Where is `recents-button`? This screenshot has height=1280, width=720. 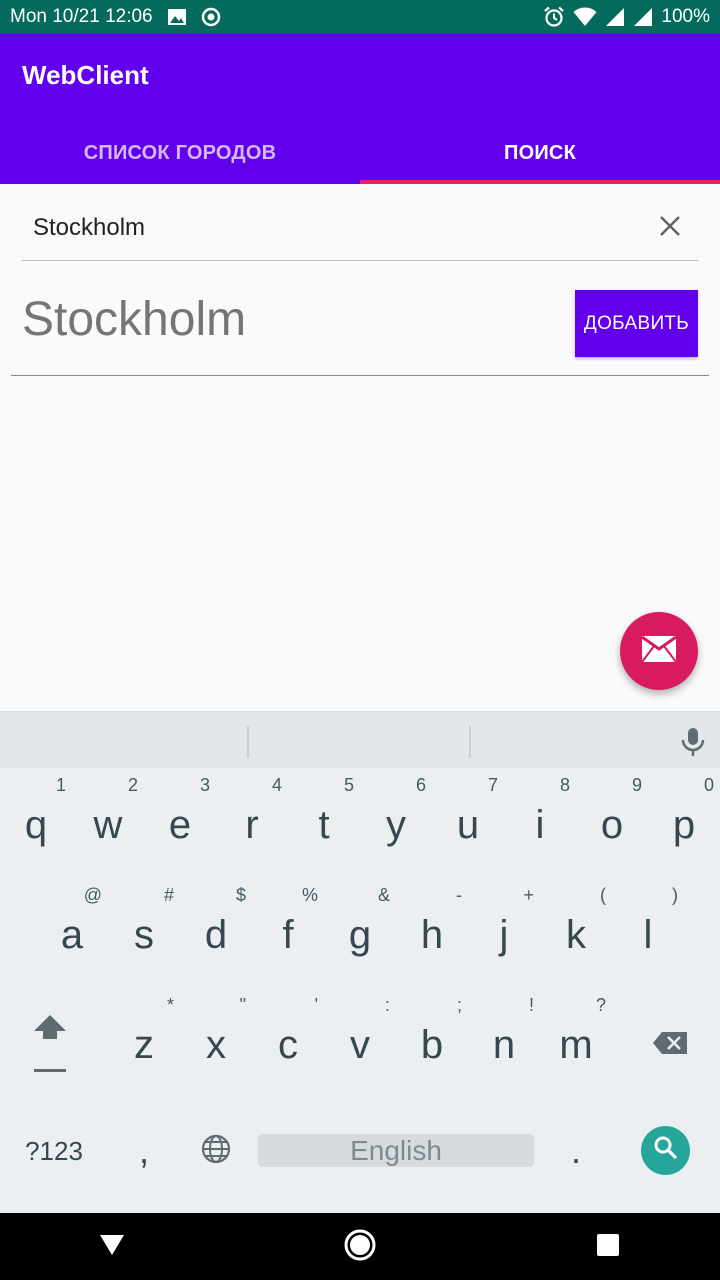 recents-button is located at coordinates (608, 1247).